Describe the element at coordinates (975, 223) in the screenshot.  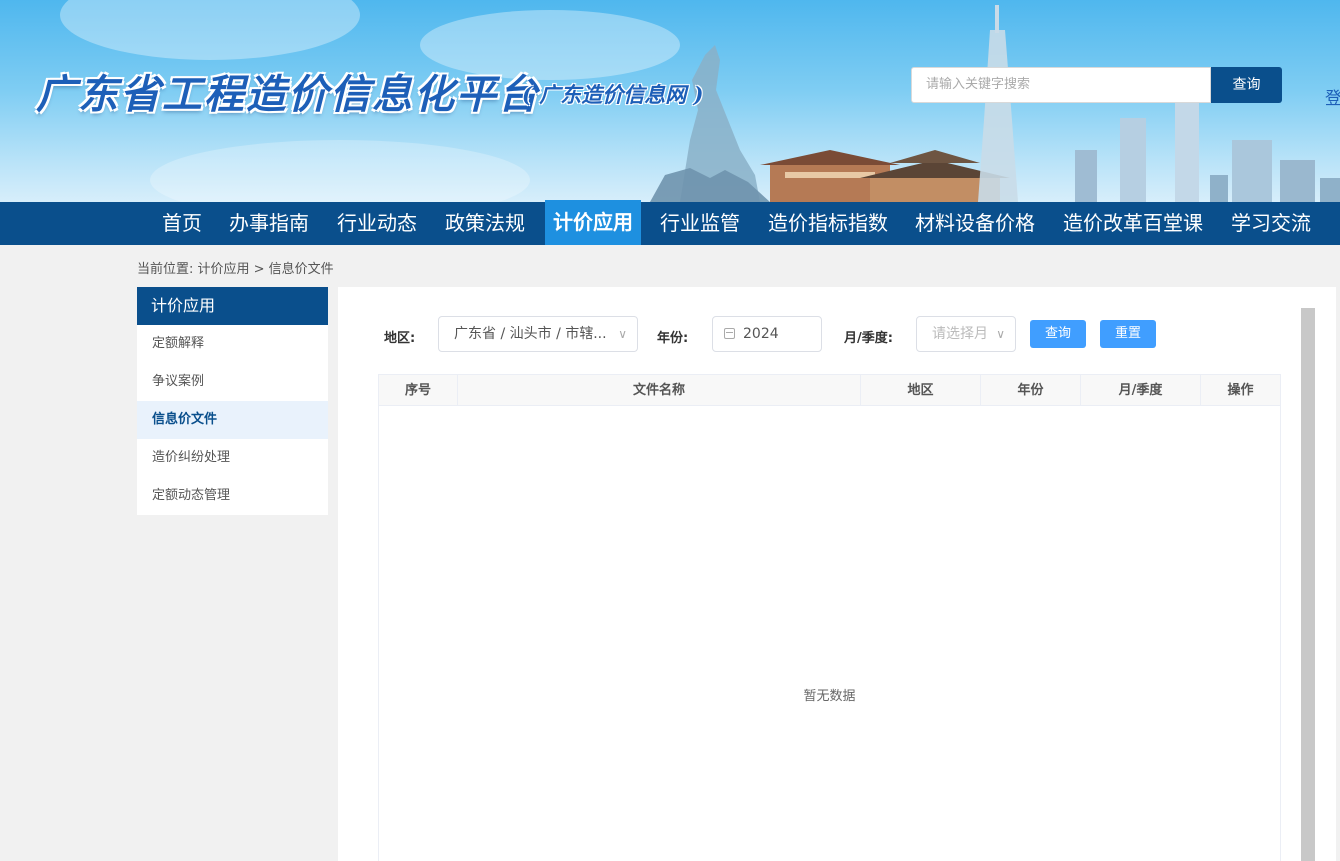
I see `nav-item-material-prices: 材料设备价格` at that location.